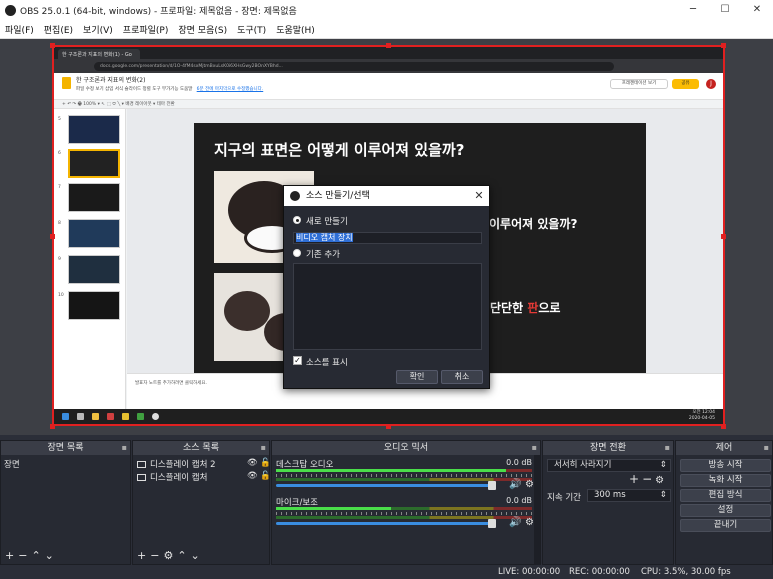  Describe the element at coordinates (608, 448) in the screenshot. I see `transitions-title: 장면 전환` at that location.